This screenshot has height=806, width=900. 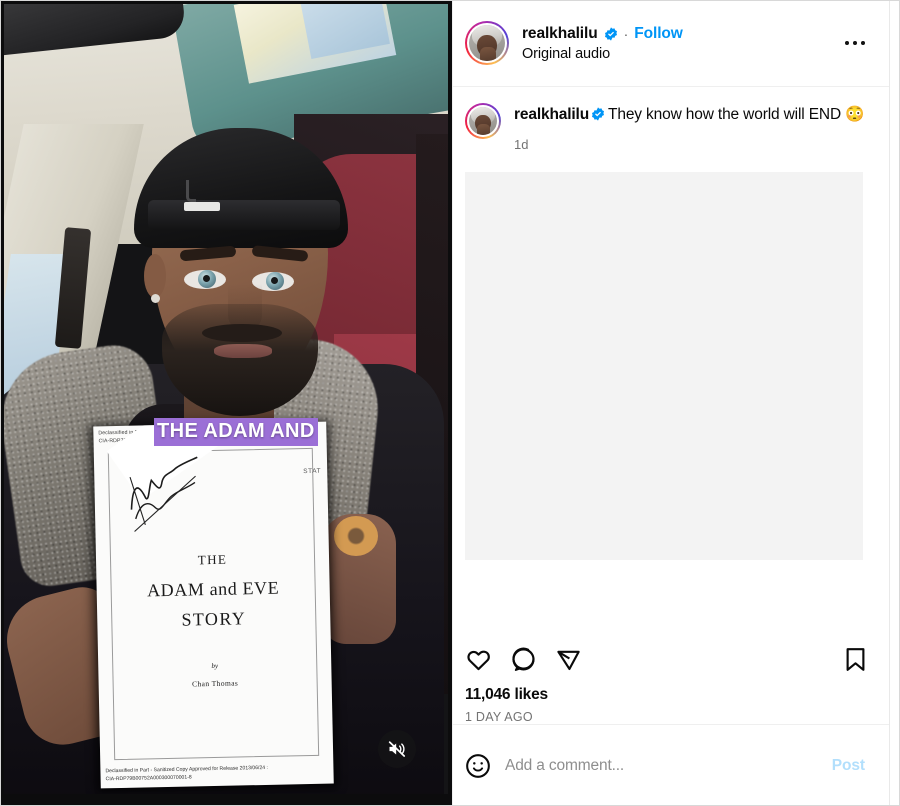 I want to click on mute-toggle-button, so click(x=397, y=749).